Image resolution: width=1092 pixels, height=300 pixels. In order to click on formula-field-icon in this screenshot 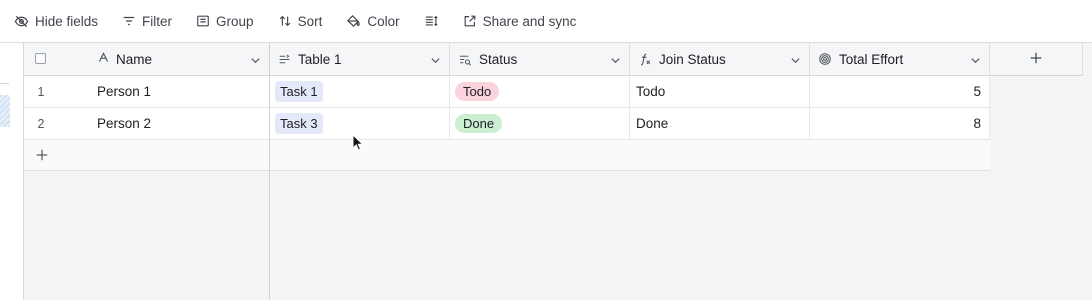, I will do `click(645, 59)`.